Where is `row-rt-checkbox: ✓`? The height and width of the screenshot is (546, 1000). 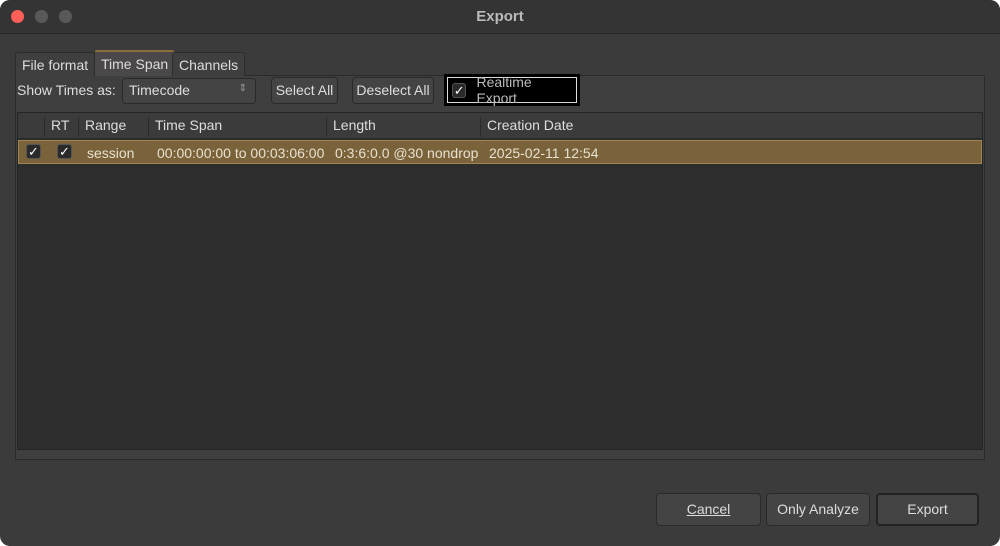
row-rt-checkbox: ✓ is located at coordinates (64, 151).